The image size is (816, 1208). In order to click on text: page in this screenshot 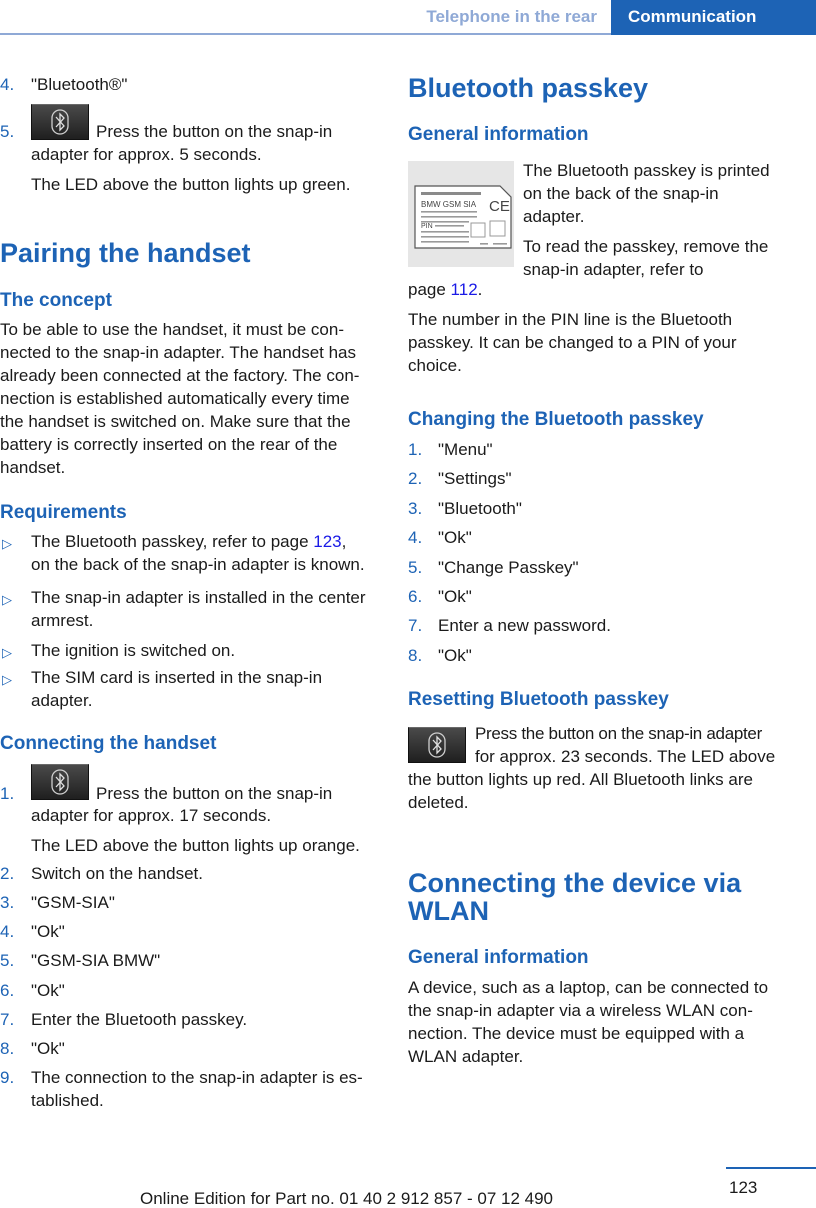, I will do `click(429, 289)`.